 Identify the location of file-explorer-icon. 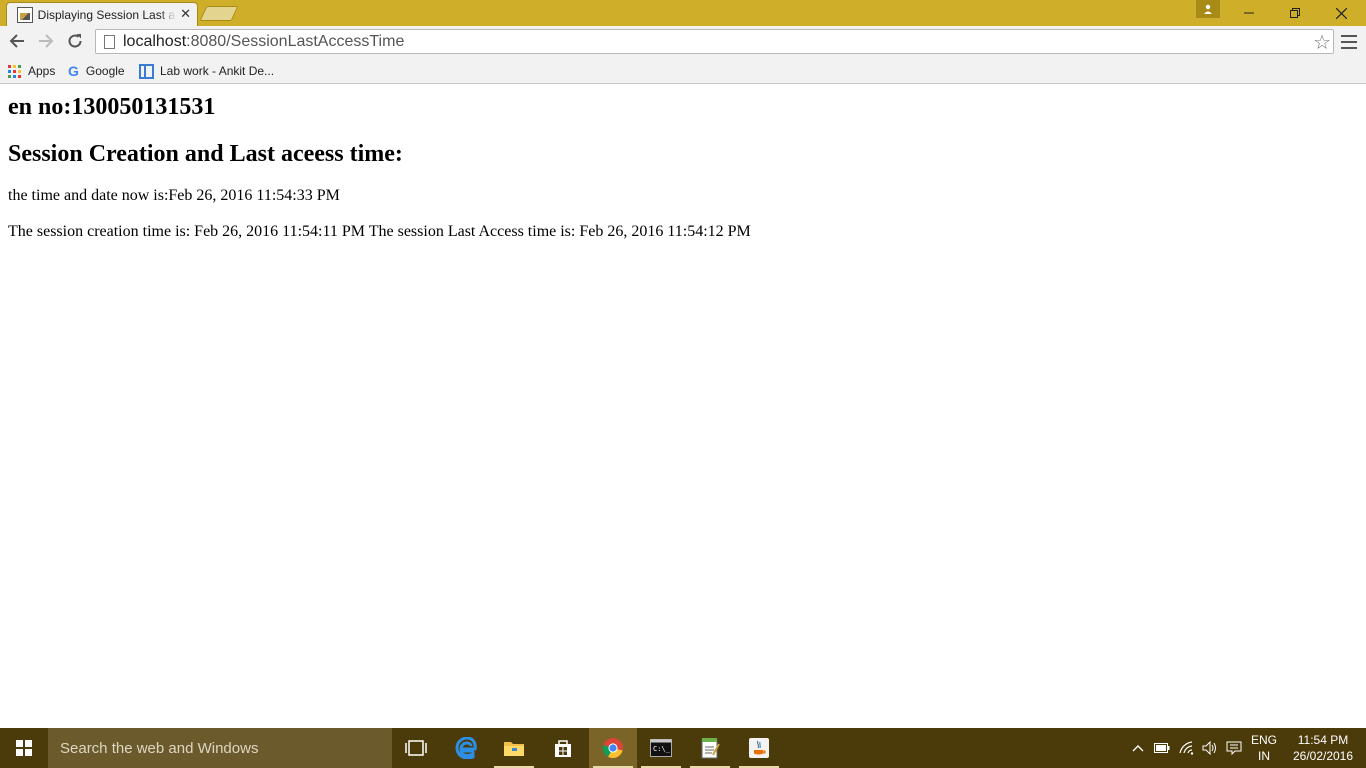
(514, 748).